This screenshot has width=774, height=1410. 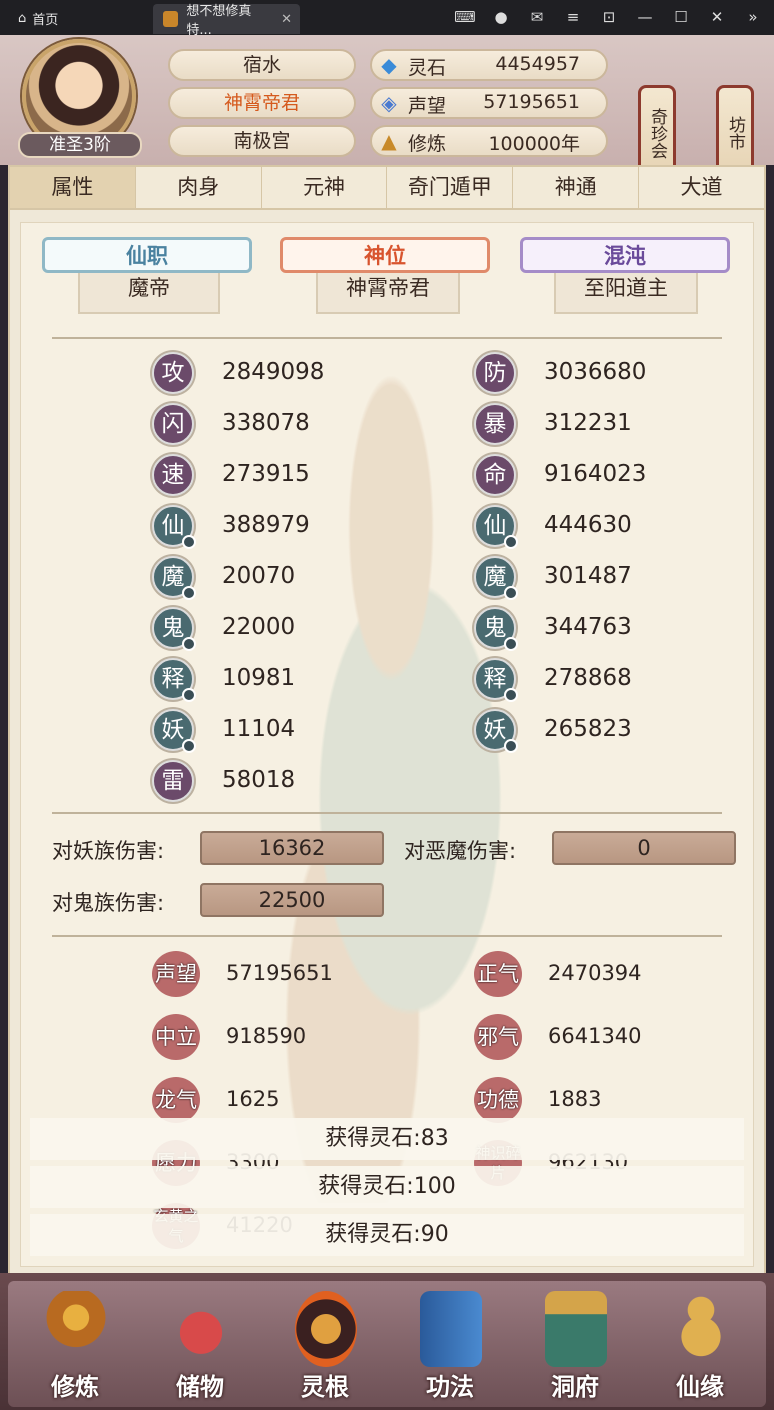 I want to click on game-tab: 想不想修真特... ✕, so click(x=226, y=21).